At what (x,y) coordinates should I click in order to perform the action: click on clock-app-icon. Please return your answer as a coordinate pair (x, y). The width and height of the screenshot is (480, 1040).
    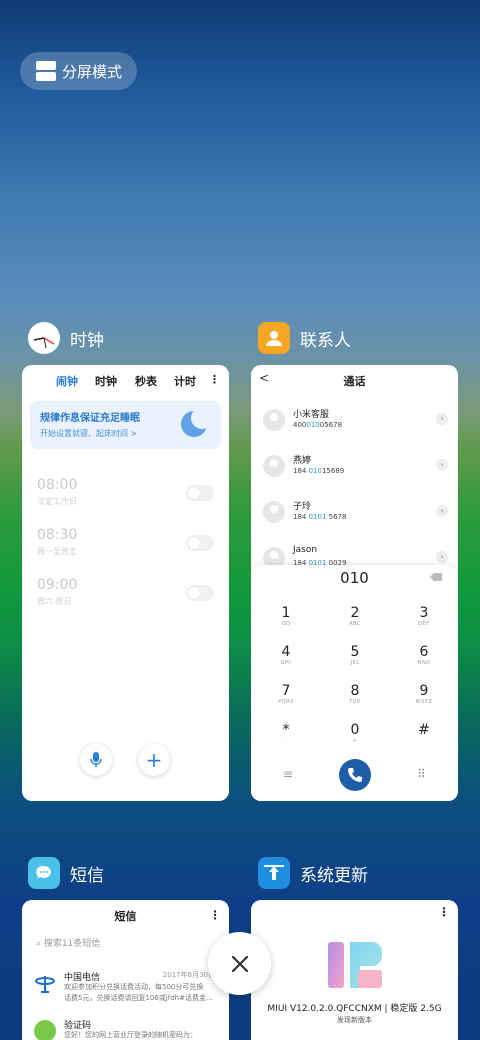
    Looking at the image, I should click on (44, 338).